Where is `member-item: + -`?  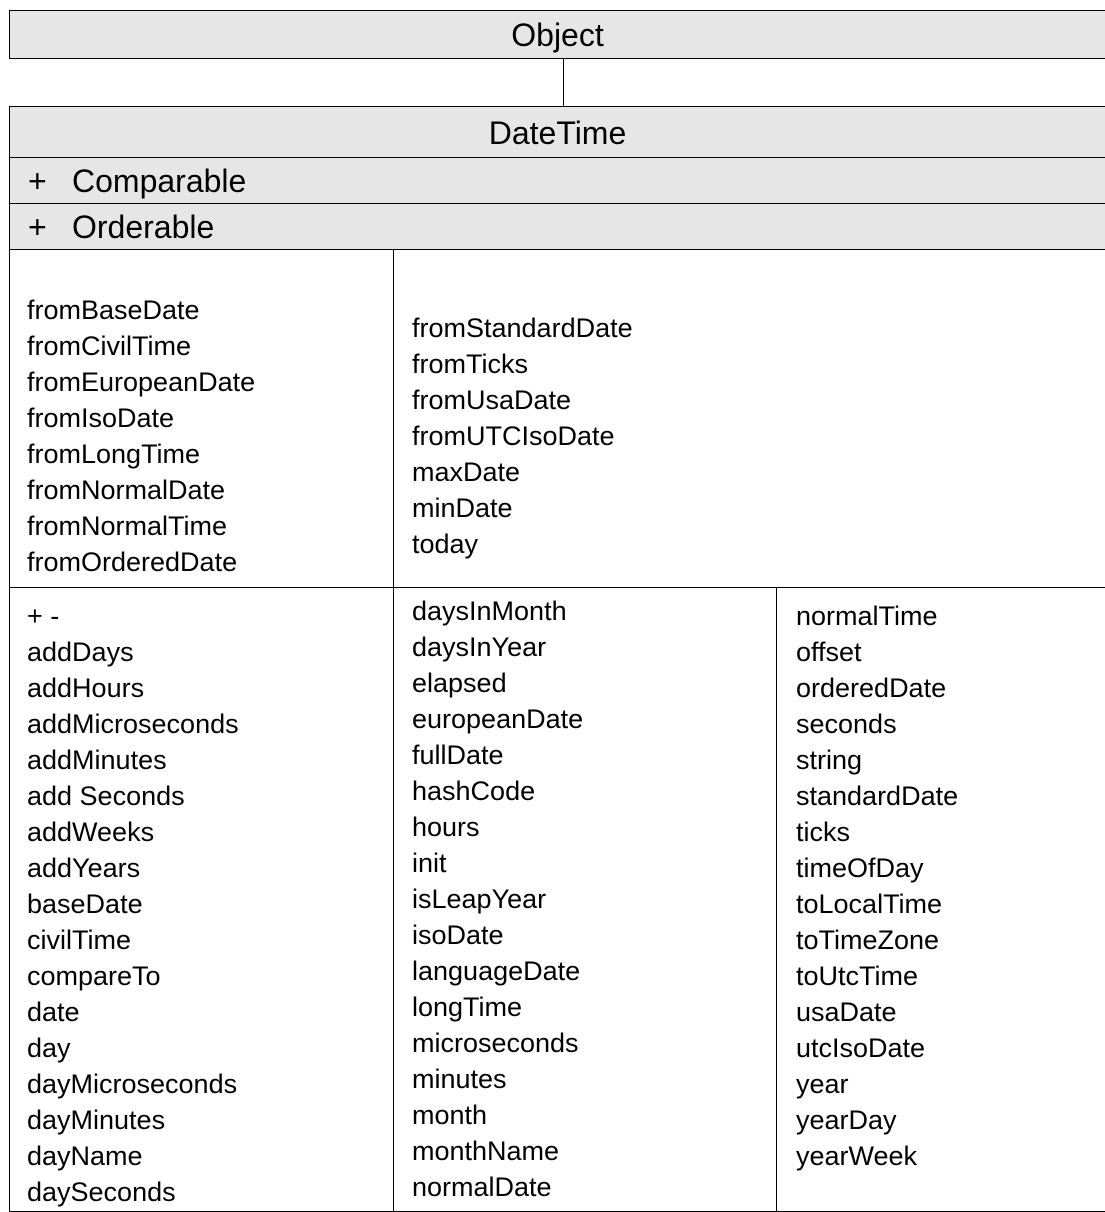
member-item: + - is located at coordinates (43, 616).